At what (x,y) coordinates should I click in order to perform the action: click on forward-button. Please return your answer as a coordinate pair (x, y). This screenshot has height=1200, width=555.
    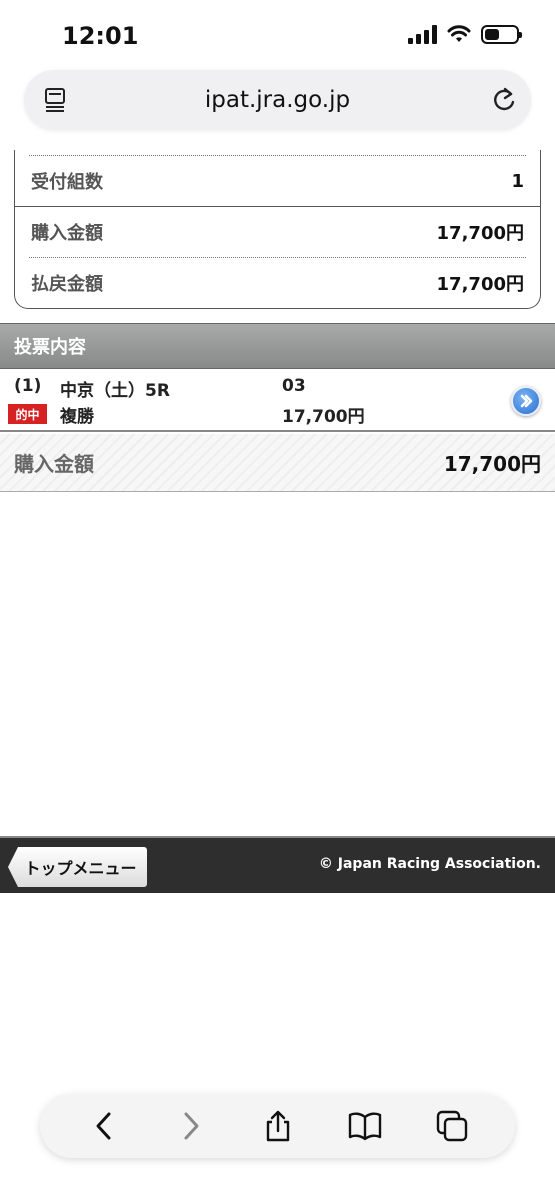
    Looking at the image, I should click on (191, 1126).